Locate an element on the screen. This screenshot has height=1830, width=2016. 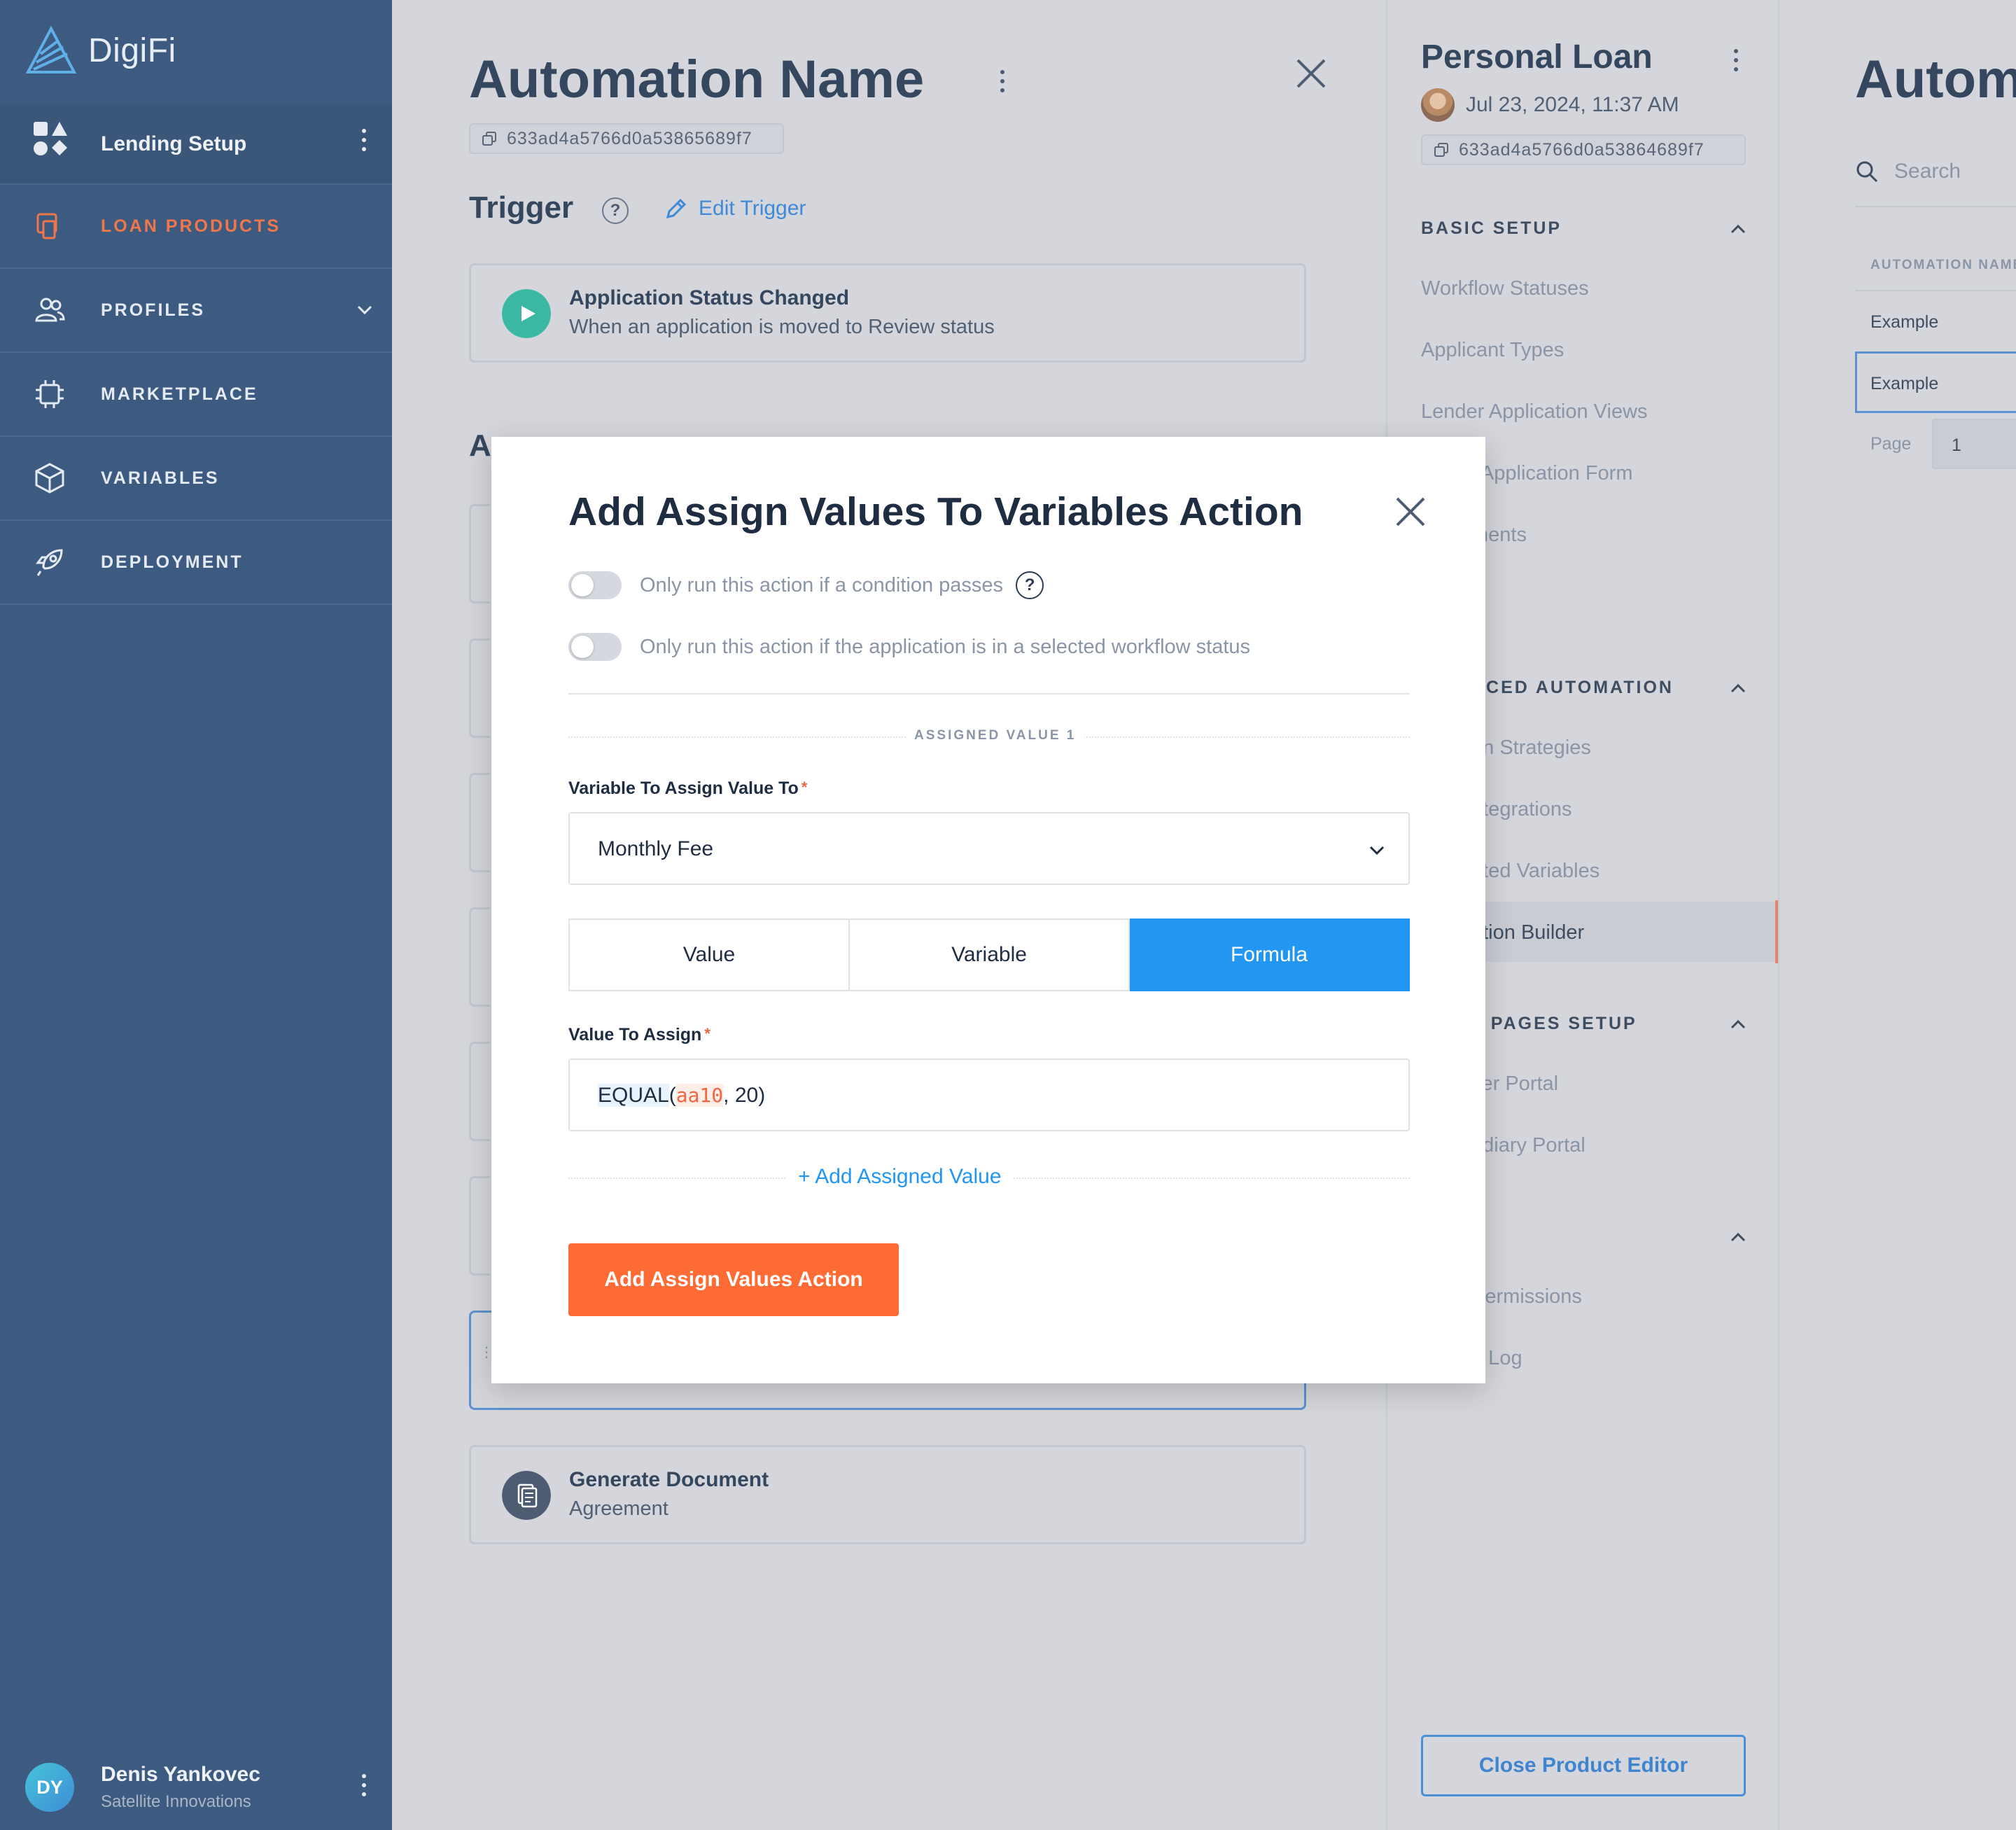
link-application-form: l Application Form is located at coordinates (1552, 473).